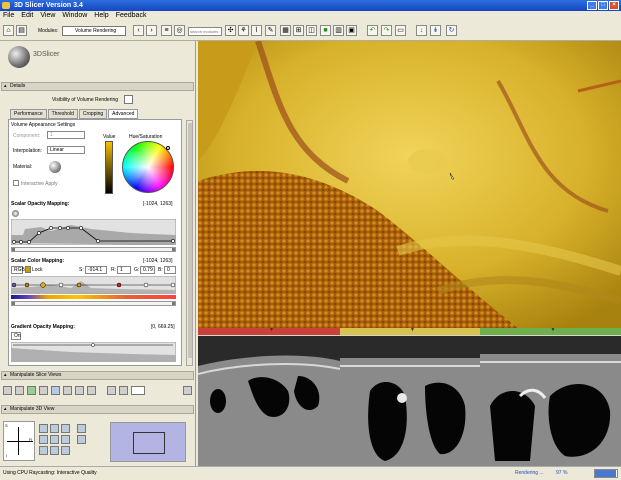  I want to click on layout-compare-icon: ▥, so click(338, 30).